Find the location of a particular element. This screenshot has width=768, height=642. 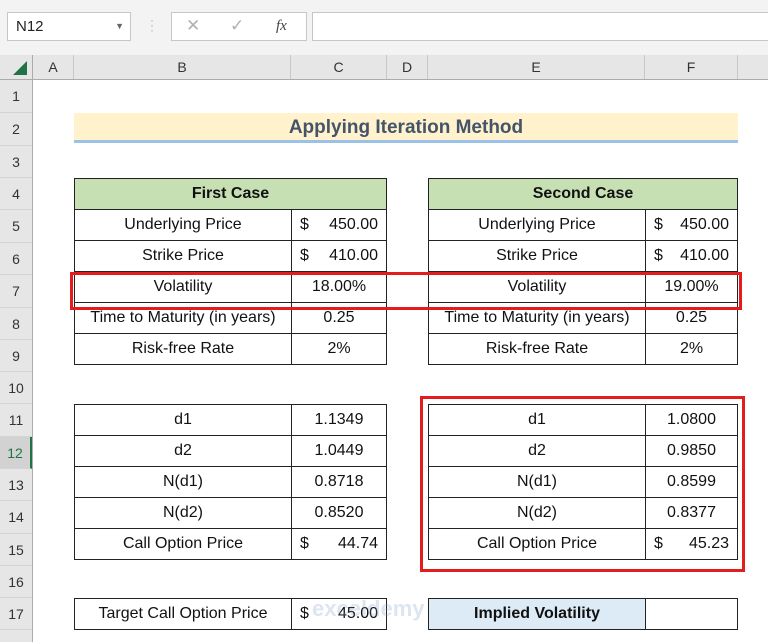

row-header-17: 17 is located at coordinates (16, 614).